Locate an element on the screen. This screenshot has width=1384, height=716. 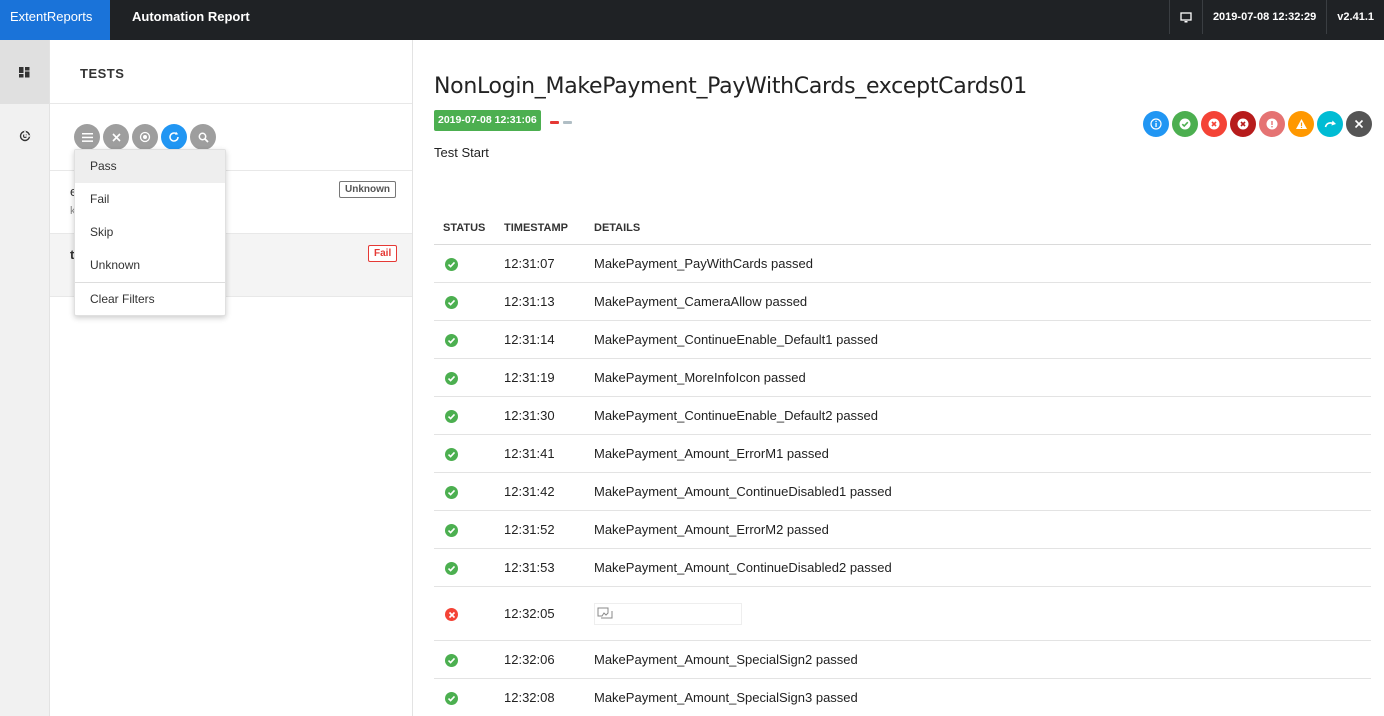
row-details: MakePayment_Amount_ErrorM2 passed is located at coordinates (711, 529).